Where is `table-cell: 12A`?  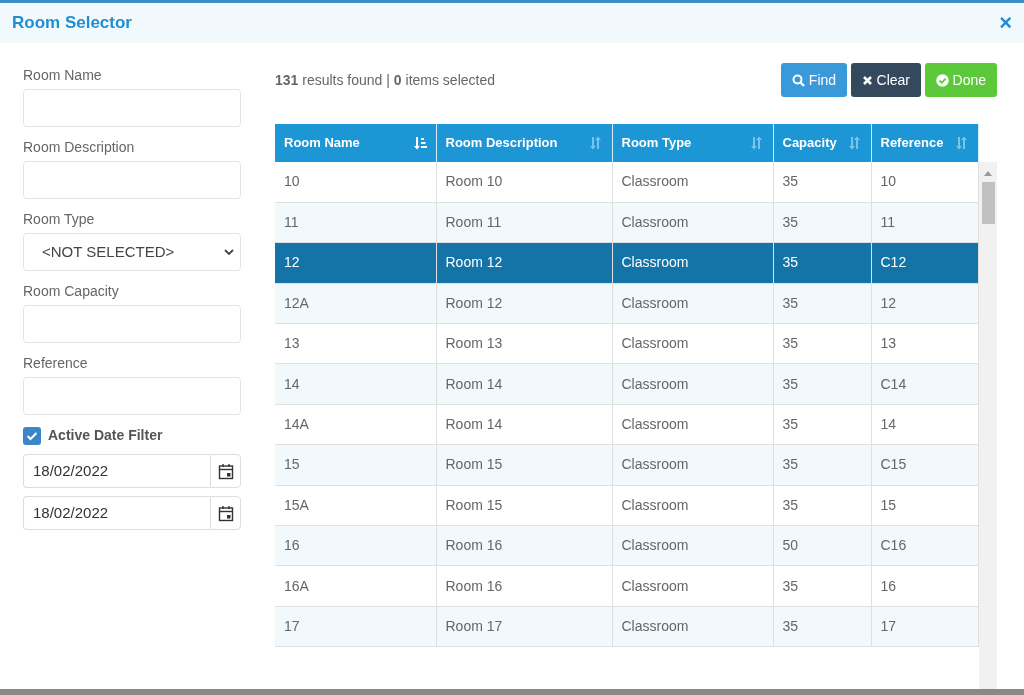
table-cell: 12A is located at coordinates (355, 303).